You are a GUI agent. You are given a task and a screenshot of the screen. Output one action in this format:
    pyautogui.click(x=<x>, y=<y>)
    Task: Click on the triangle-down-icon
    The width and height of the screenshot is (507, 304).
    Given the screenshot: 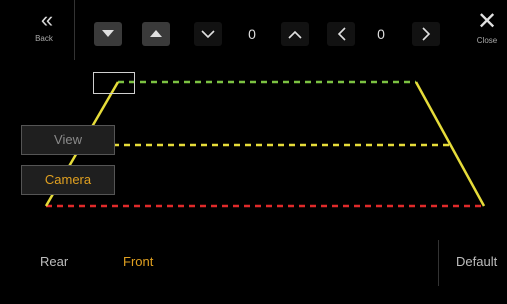 What is the action you would take?
    pyautogui.click(x=108, y=33)
    